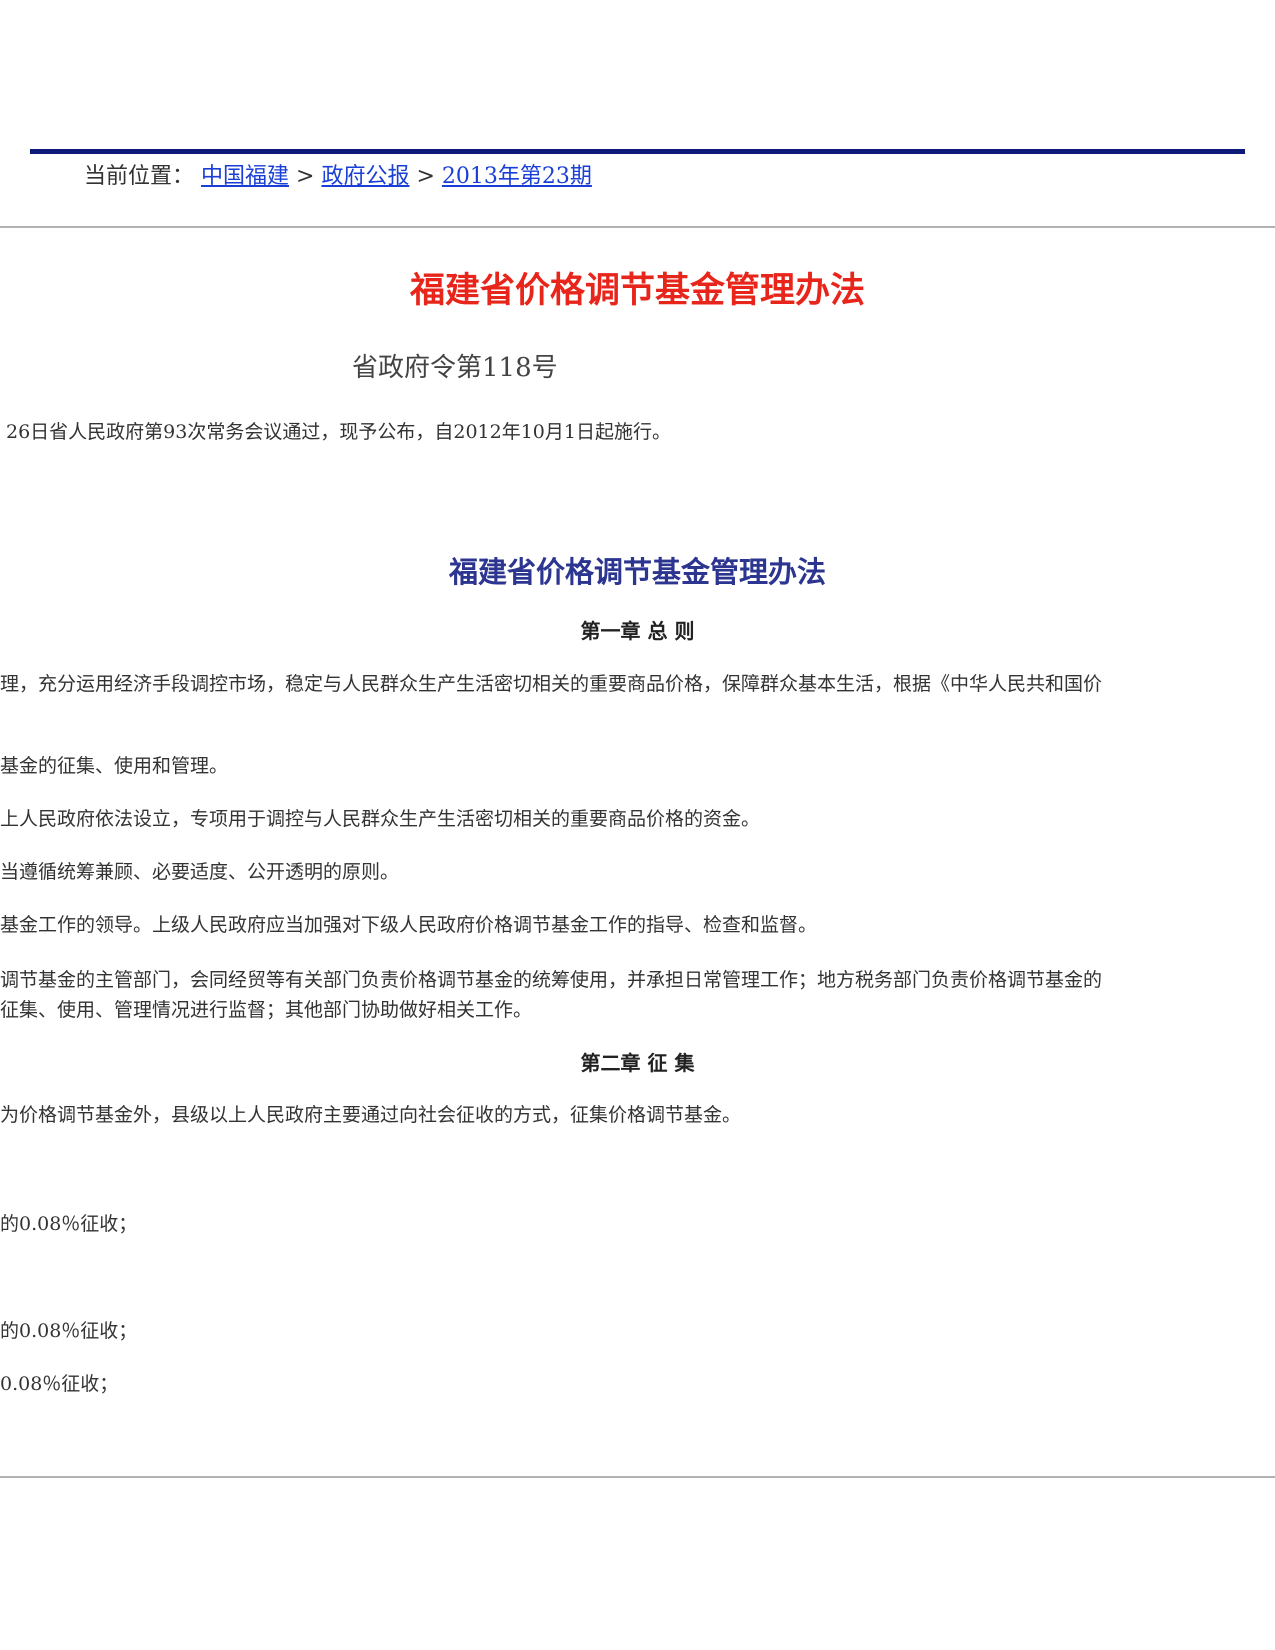  I want to click on article-line: 征集、使用、管理情况进行监督；其他部门协助做好相关工作。, so click(266, 1010).